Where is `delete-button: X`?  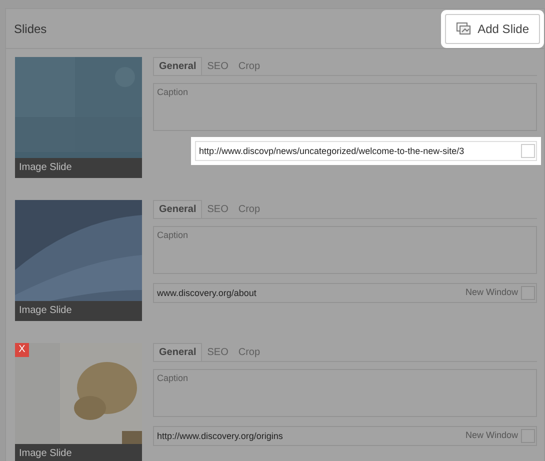 delete-button: X is located at coordinates (22, 350).